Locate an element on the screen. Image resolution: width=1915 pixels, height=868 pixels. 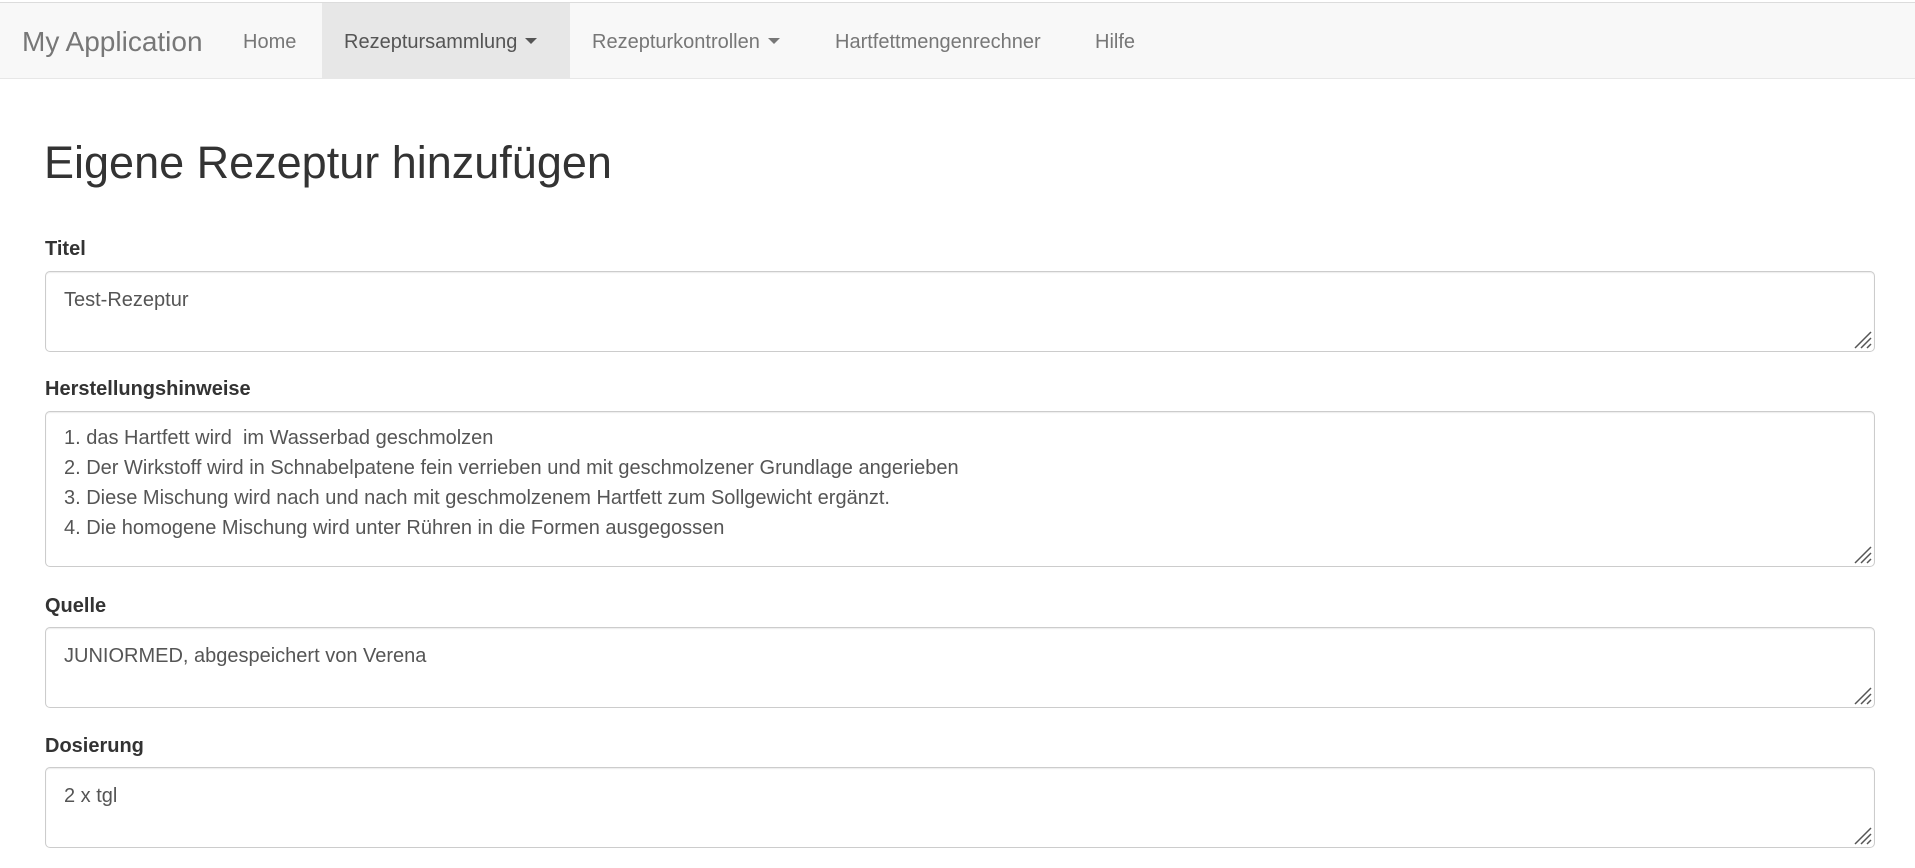
nav-rezepturkontrollen-dropdown: Rezepturkontrollen is located at coordinates (686, 41).